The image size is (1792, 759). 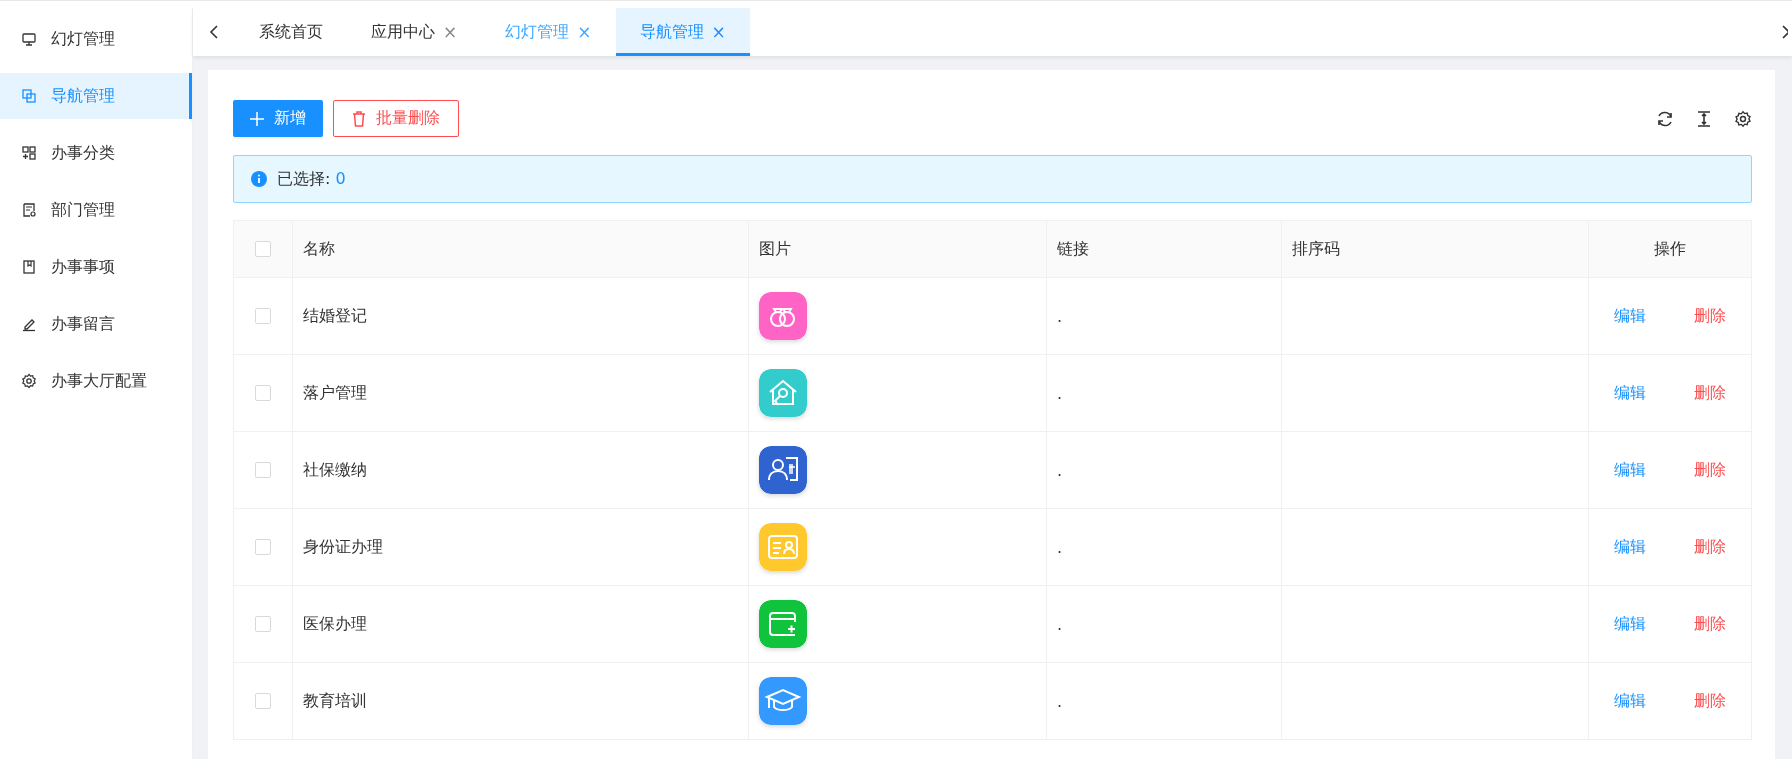 What do you see at coordinates (1743, 118) in the screenshot?
I see `settings-icon` at bounding box center [1743, 118].